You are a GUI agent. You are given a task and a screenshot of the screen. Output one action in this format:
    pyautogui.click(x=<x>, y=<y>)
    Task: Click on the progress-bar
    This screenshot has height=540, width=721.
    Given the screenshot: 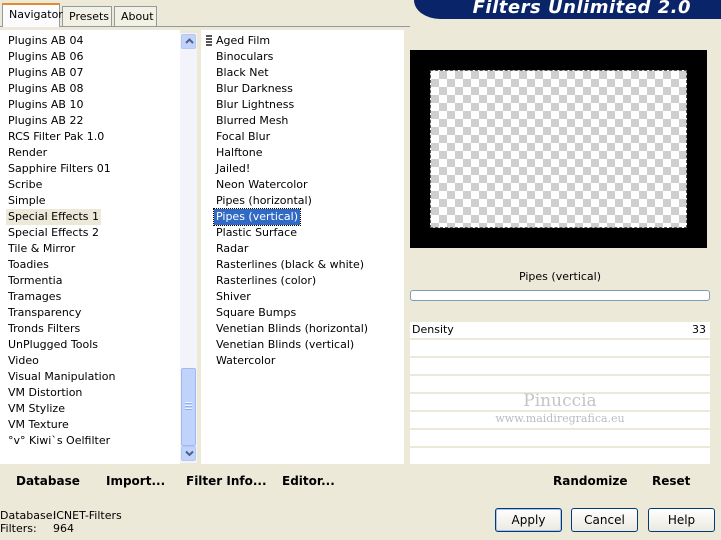 What is the action you would take?
    pyautogui.click(x=560, y=295)
    